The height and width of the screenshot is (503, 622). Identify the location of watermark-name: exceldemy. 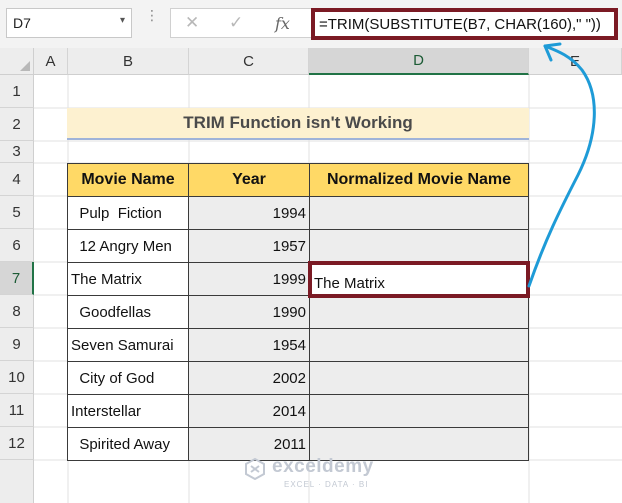
(323, 466).